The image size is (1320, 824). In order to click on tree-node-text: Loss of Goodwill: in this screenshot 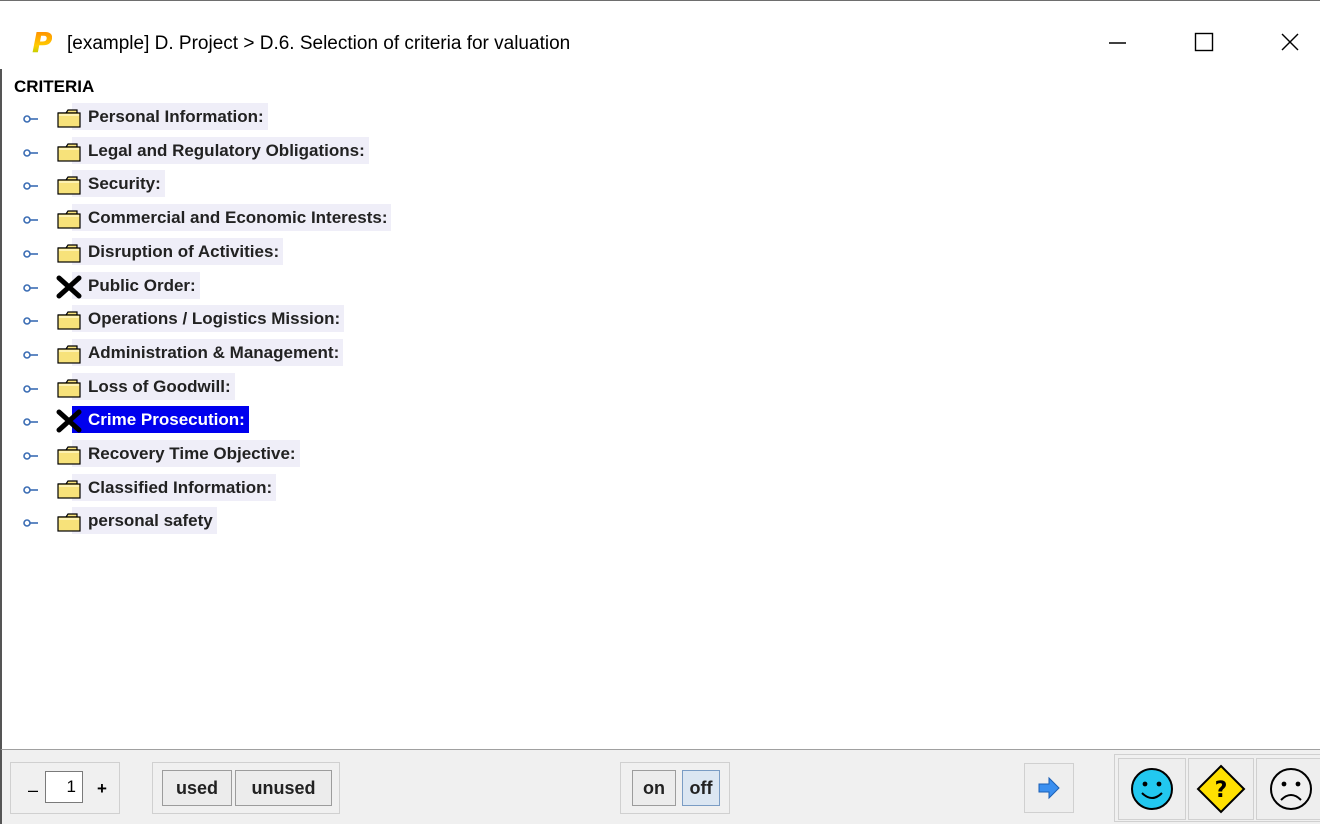, I will do `click(159, 386)`.